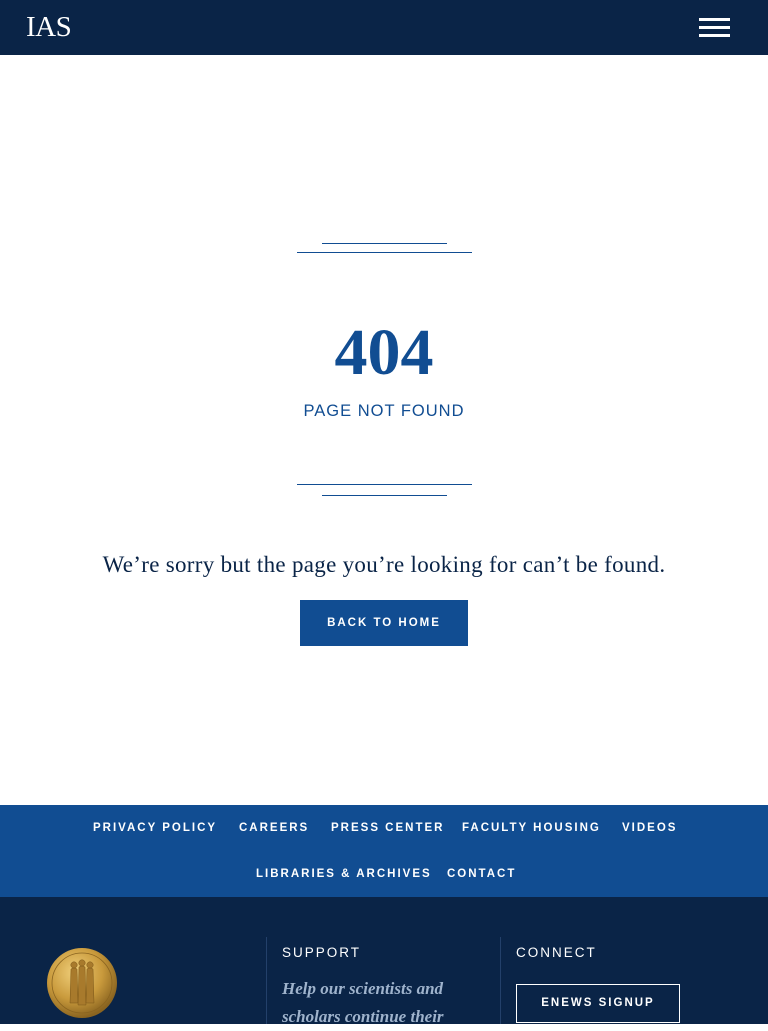  I want to click on footer-link-press: PRESS CENTER, so click(387, 828).